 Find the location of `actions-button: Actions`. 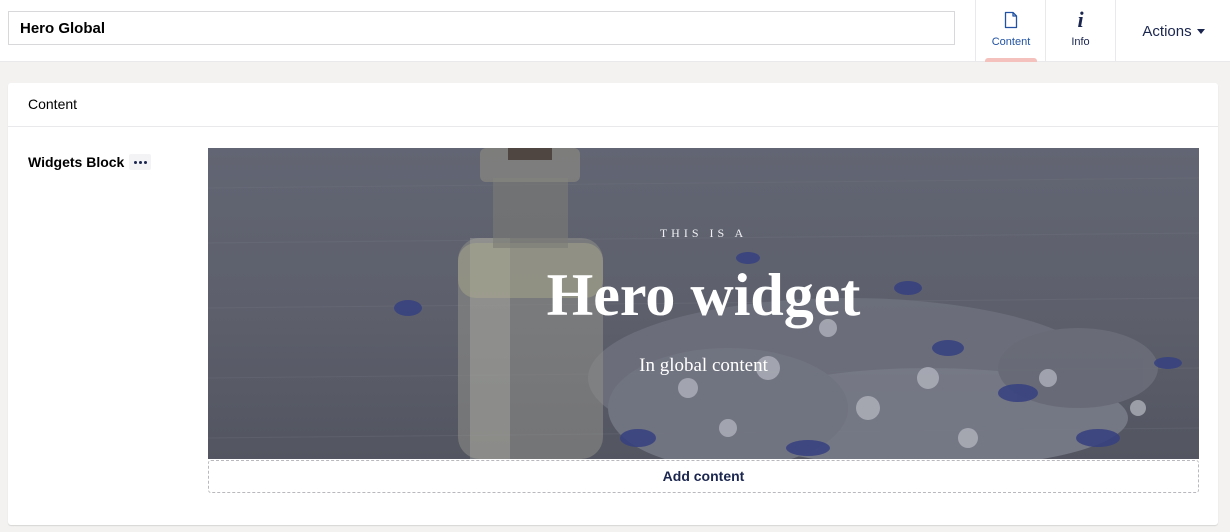

actions-button: Actions is located at coordinates (1173, 31).